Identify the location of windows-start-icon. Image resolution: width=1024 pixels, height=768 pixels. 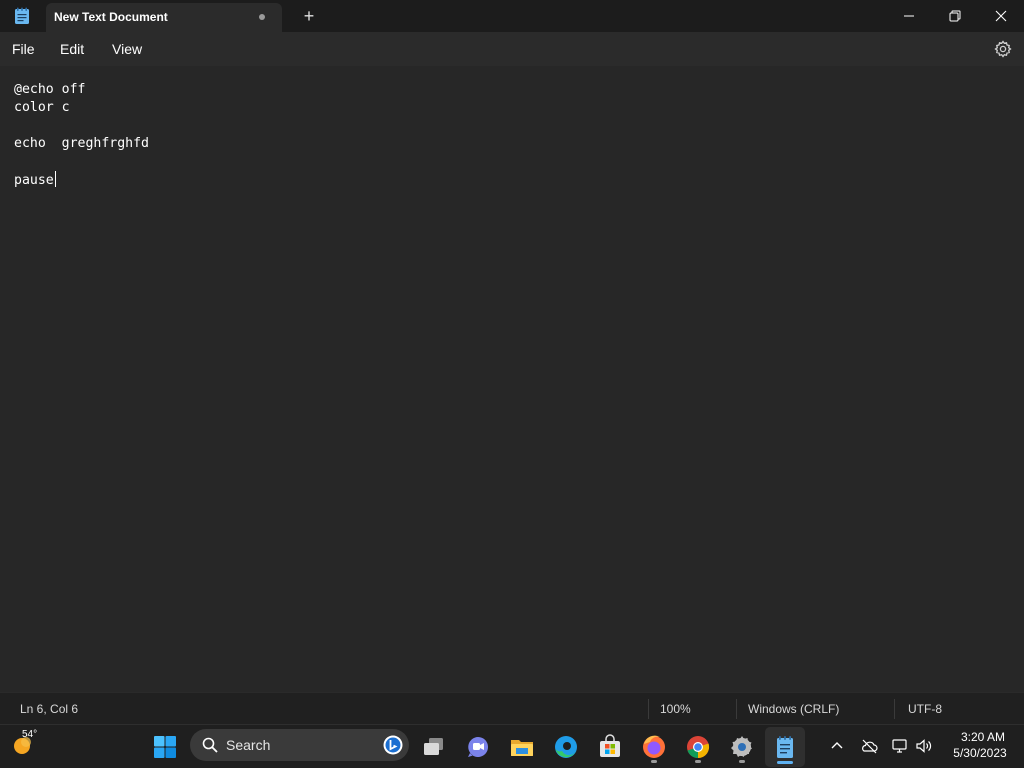
(165, 747).